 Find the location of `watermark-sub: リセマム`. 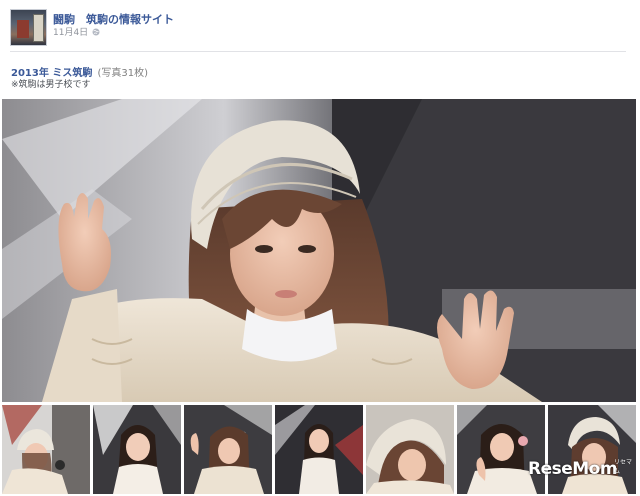

watermark-sub: リセマム is located at coordinates (623, 467).